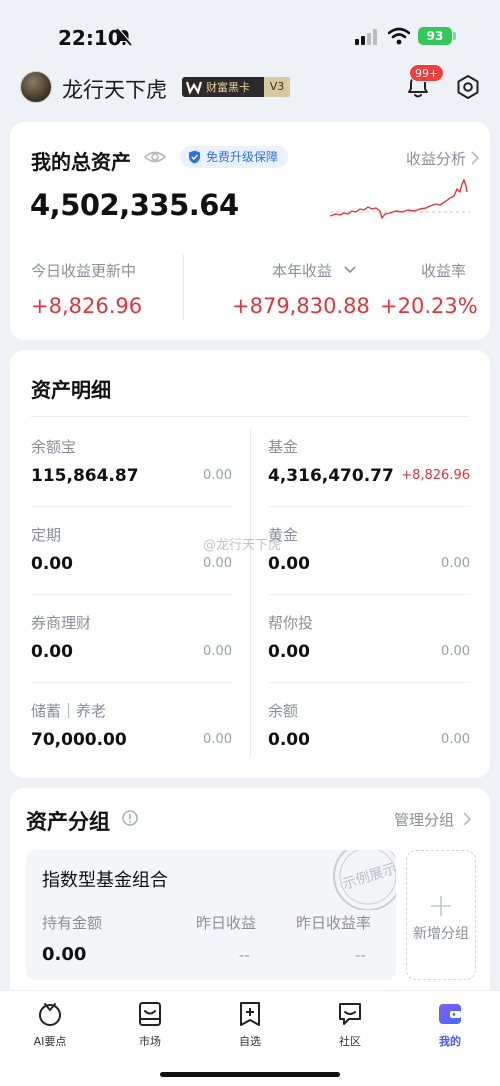 This screenshot has width=500, height=1086. I want to click on tab-label: AI要点, so click(50, 1041).